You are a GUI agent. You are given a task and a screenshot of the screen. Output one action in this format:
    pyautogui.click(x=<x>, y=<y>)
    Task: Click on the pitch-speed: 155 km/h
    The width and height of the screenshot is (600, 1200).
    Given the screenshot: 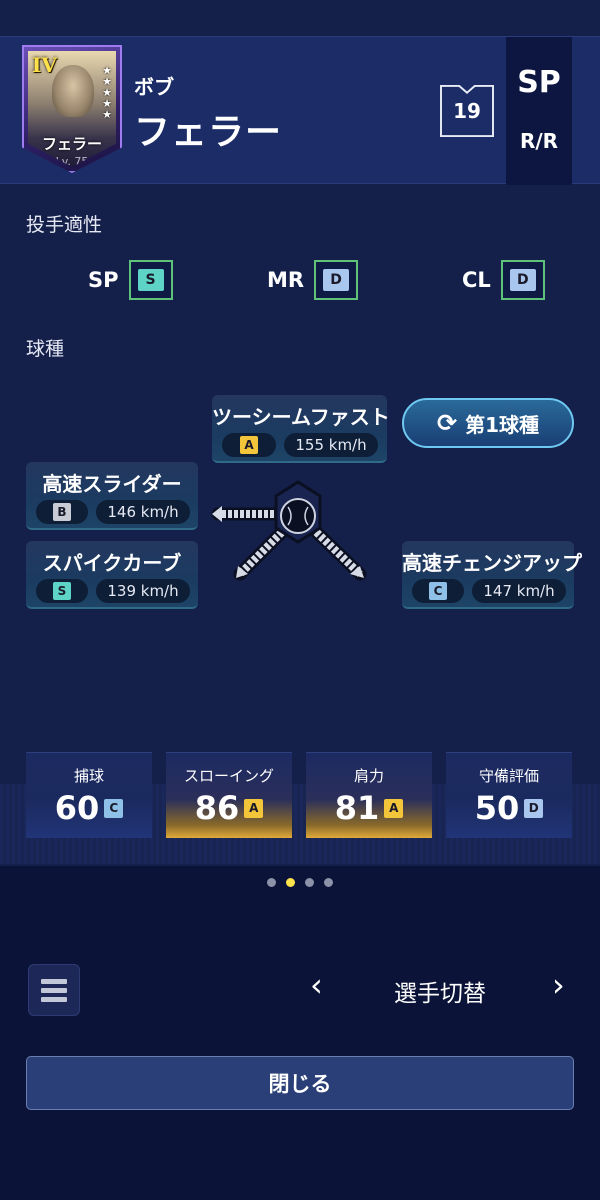 What is the action you would take?
    pyautogui.click(x=331, y=445)
    